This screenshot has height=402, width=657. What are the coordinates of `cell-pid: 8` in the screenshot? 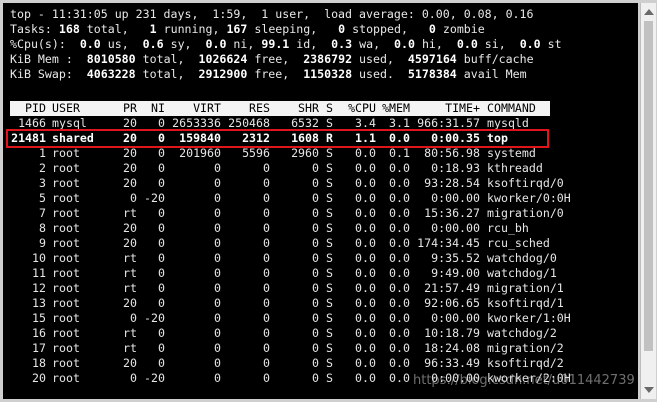 It's located at (42, 228).